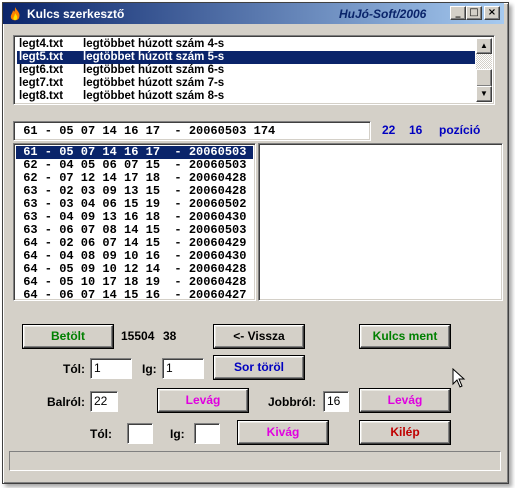  I want to click on file-list-item: legt8.txt legtöbbet húzott szám 8-s, so click(246, 96).